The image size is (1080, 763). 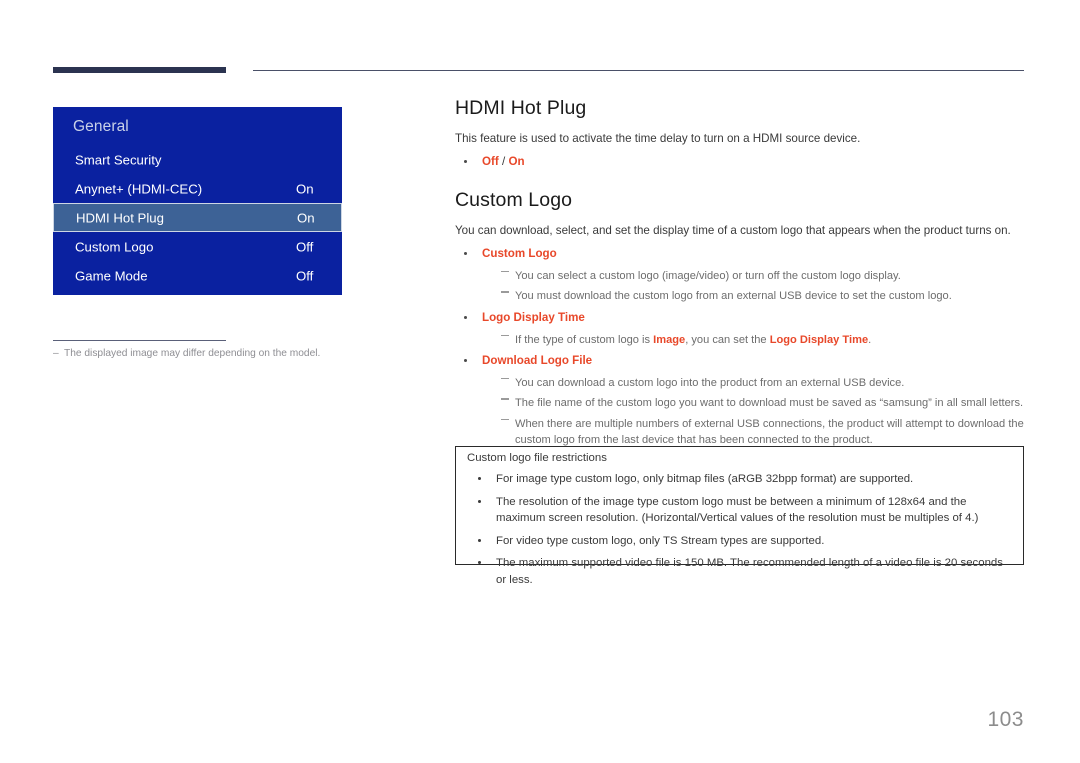 I want to click on osd-row-anynet: Anynet+ (HDMI-CEC) On, so click(x=197, y=188).